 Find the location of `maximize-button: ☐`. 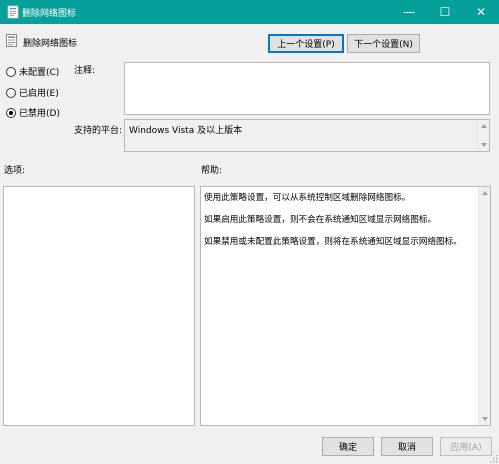

maximize-button: ☐ is located at coordinates (445, 12).